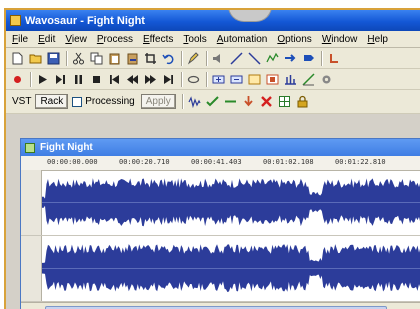  I want to click on toolbar-file-edit, so click(213, 58).